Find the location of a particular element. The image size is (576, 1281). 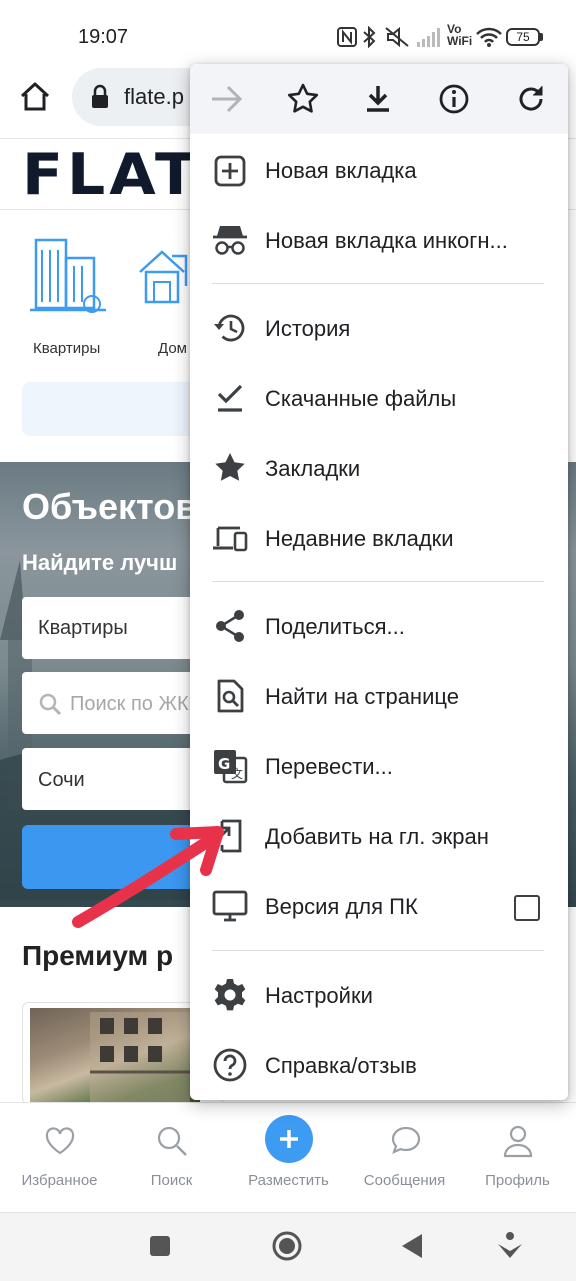

status-time: 19:07 is located at coordinates (103, 37).